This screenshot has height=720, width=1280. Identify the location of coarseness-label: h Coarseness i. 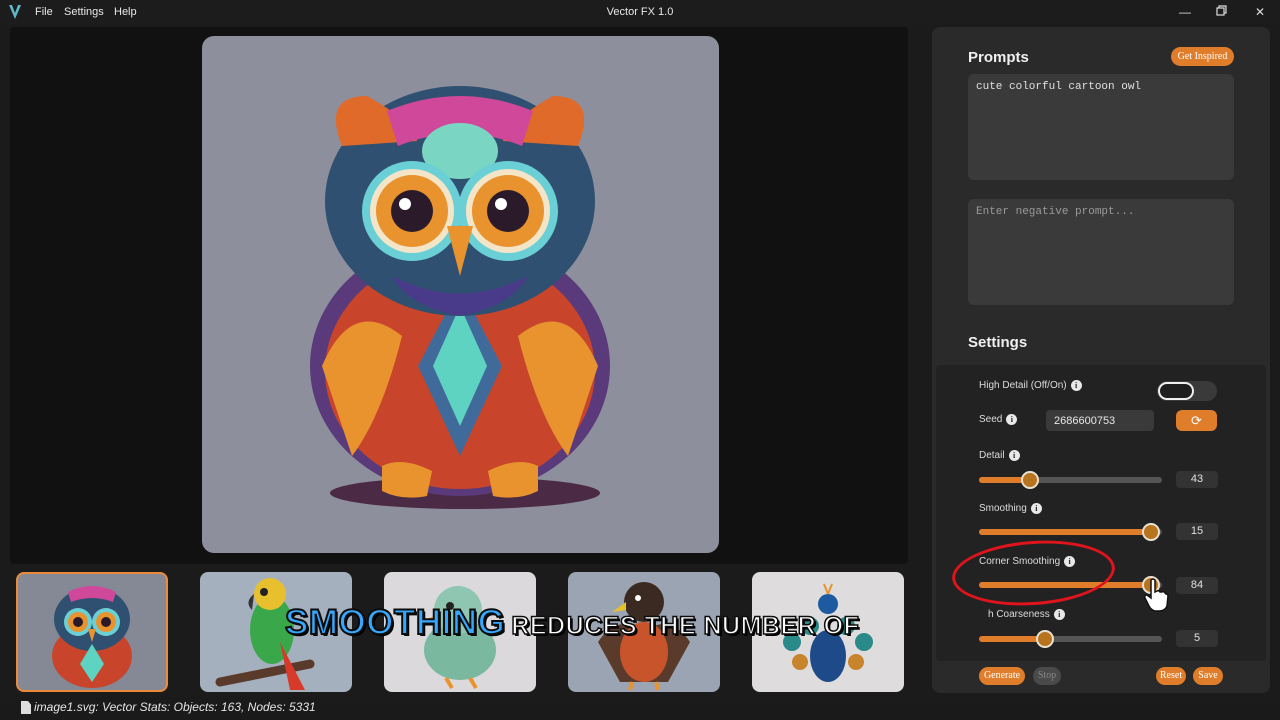
(1026, 614).